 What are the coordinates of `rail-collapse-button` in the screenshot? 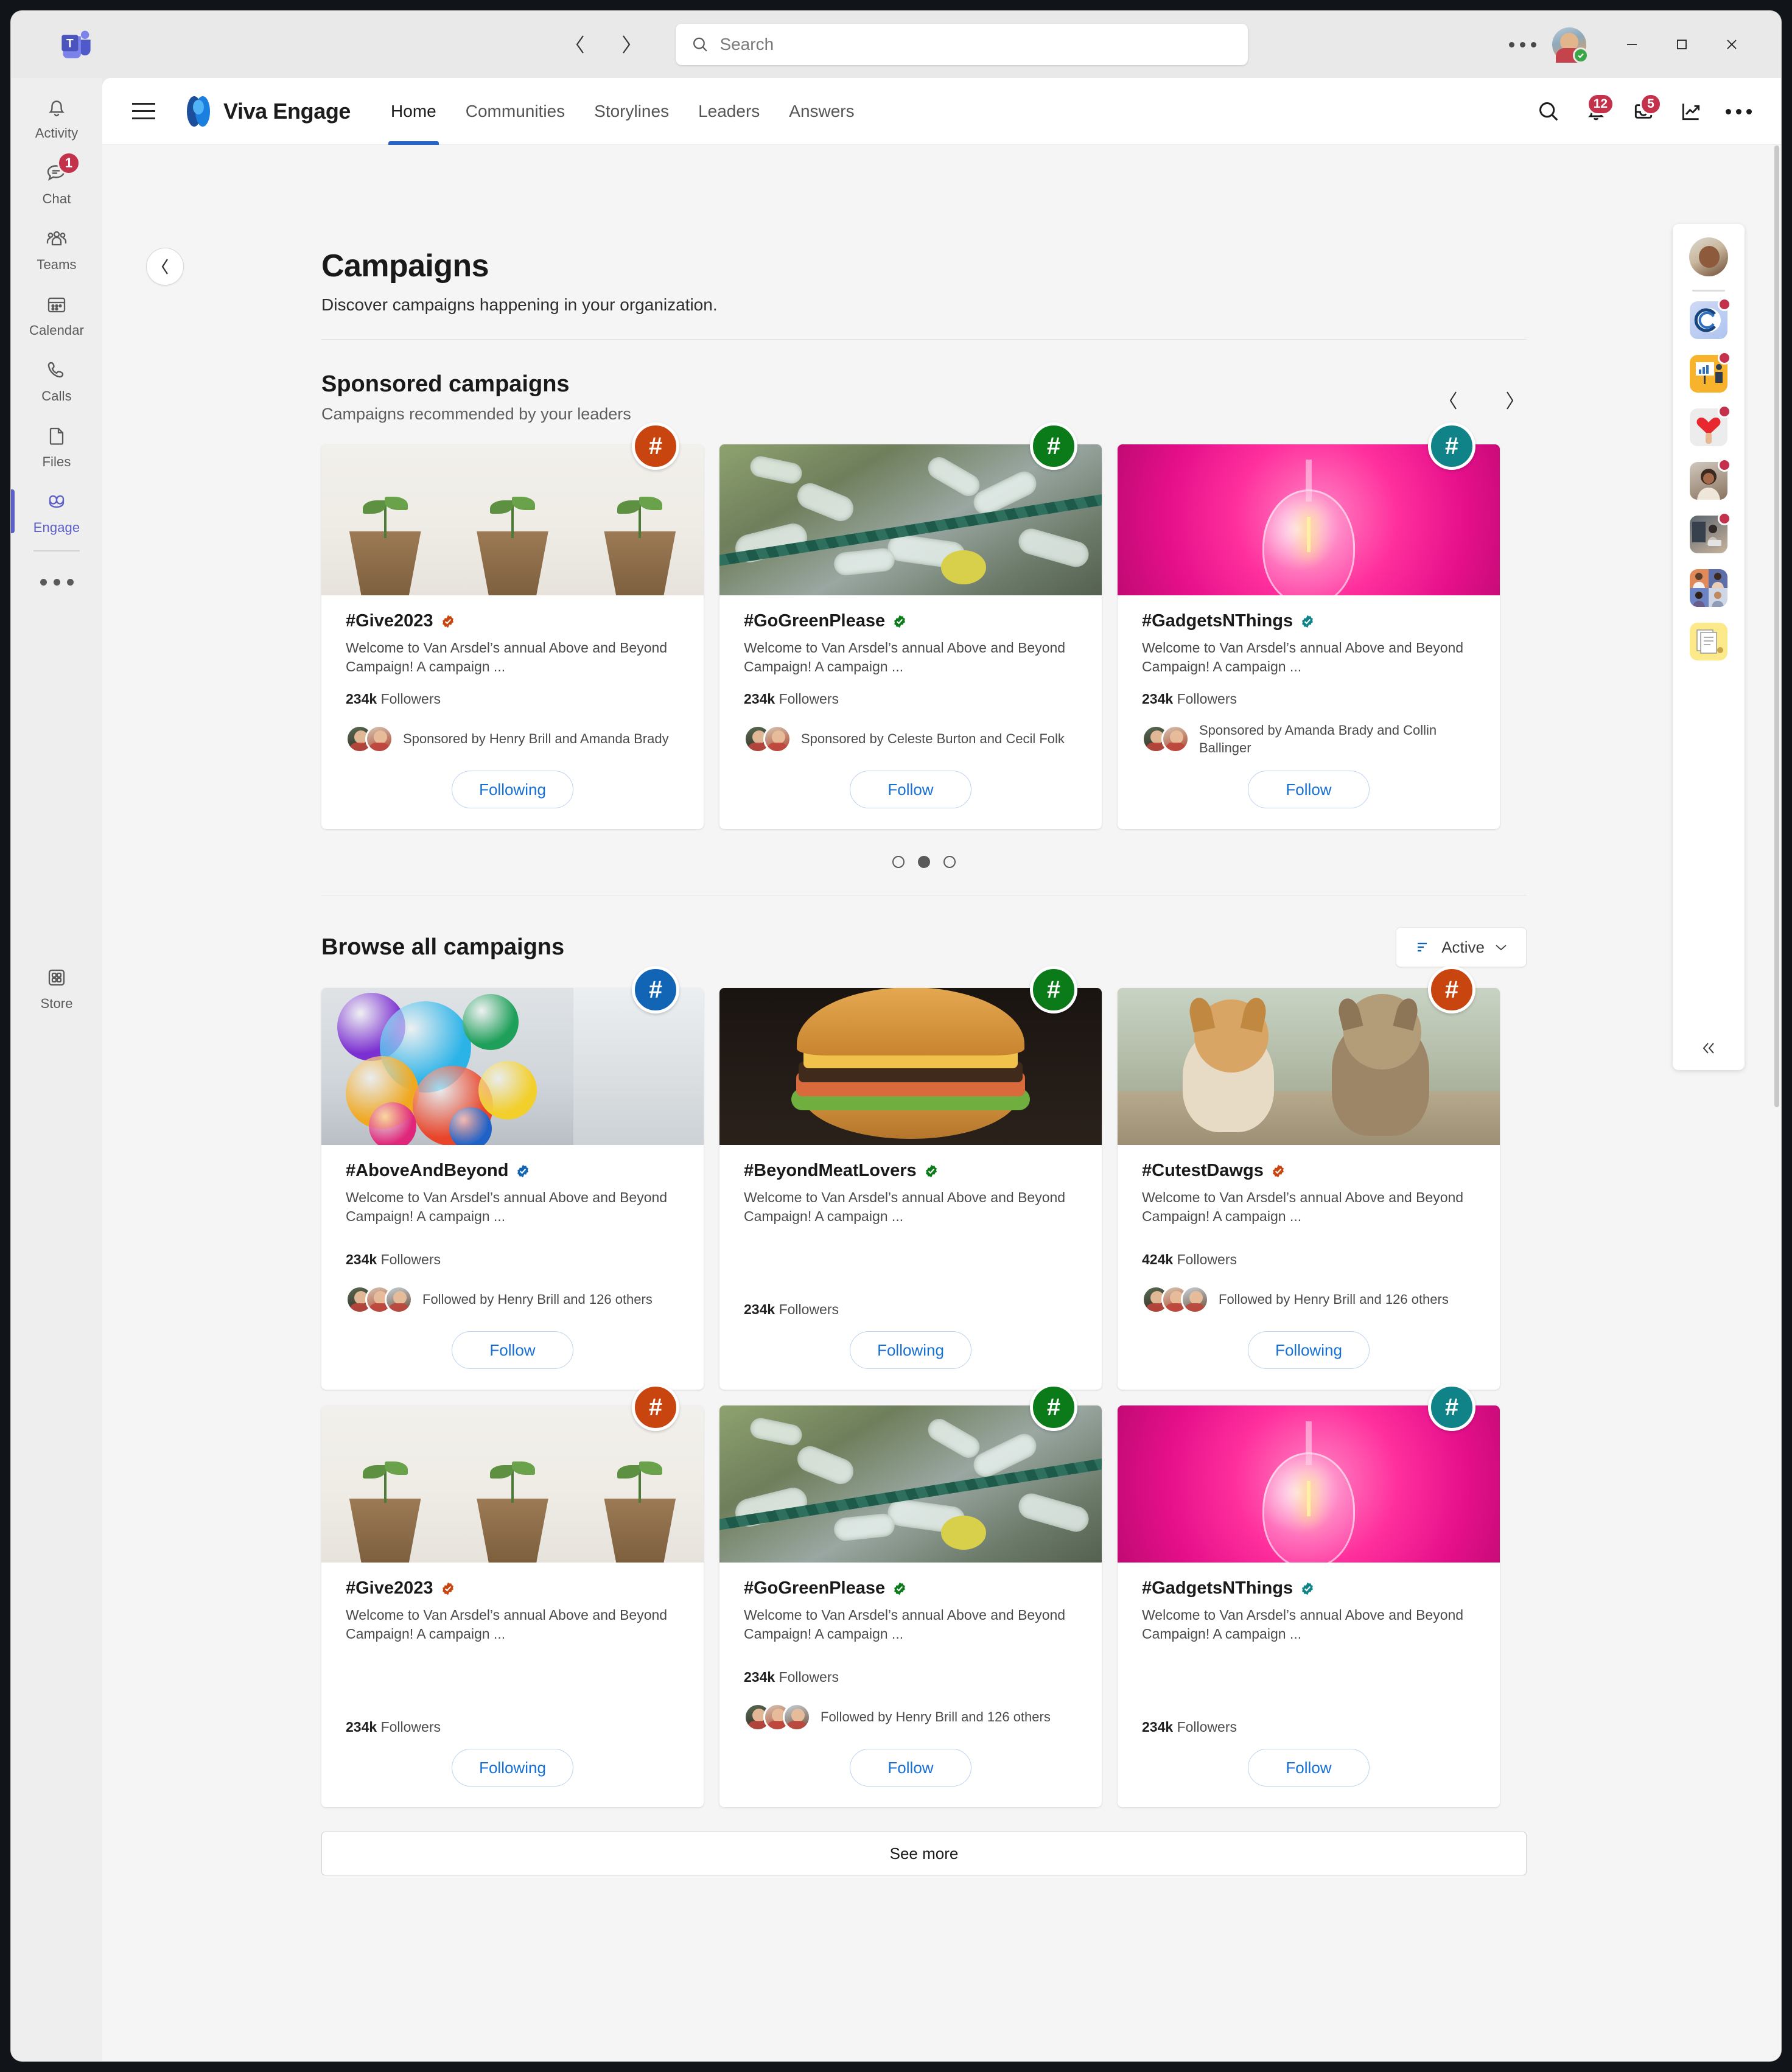 It's located at (1709, 1048).